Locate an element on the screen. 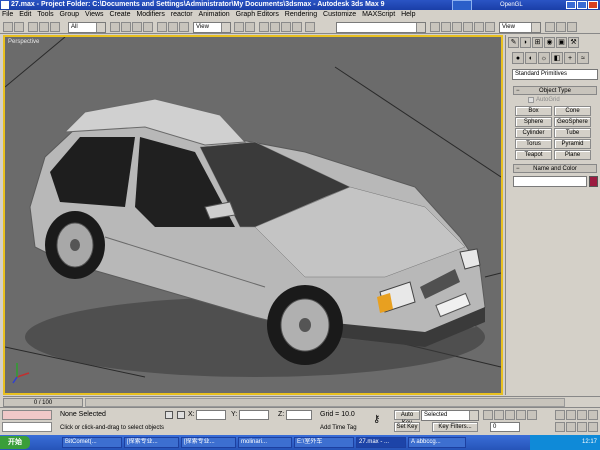 This screenshot has height=450, width=600. reference-coord-dropdown: View is located at coordinates (212, 27).